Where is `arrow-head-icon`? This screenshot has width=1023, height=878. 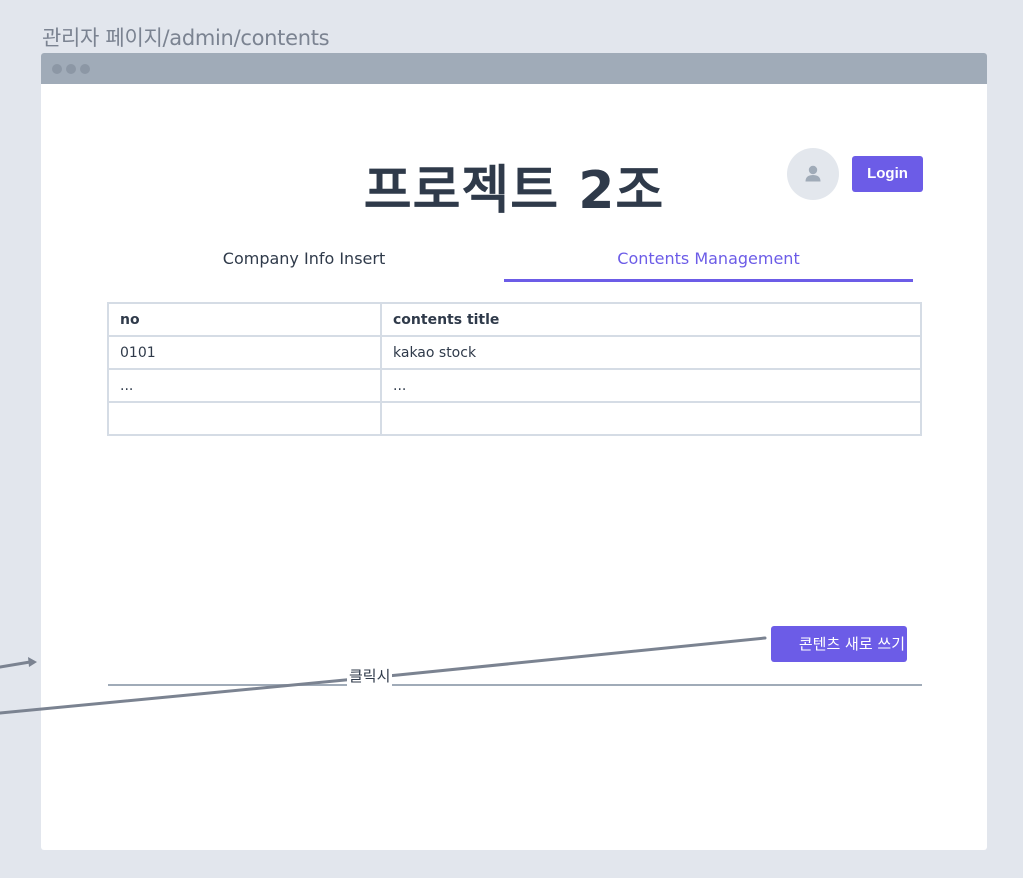 arrow-head-icon is located at coordinates (32, 662).